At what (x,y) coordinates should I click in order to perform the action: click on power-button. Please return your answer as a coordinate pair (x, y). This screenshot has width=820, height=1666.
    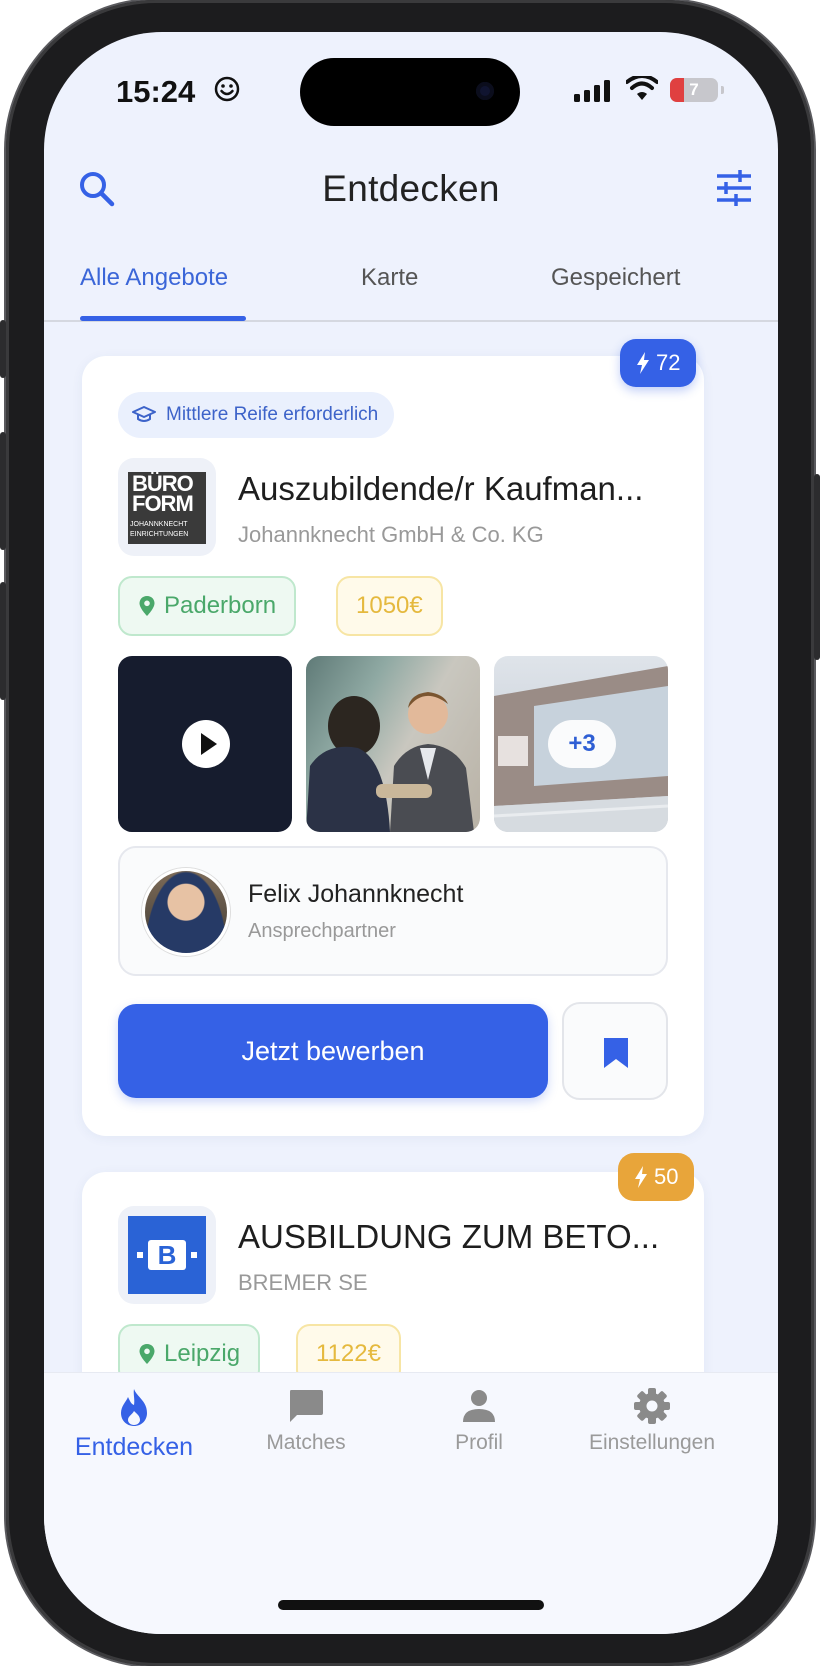
    Looking at the image, I should click on (817, 567).